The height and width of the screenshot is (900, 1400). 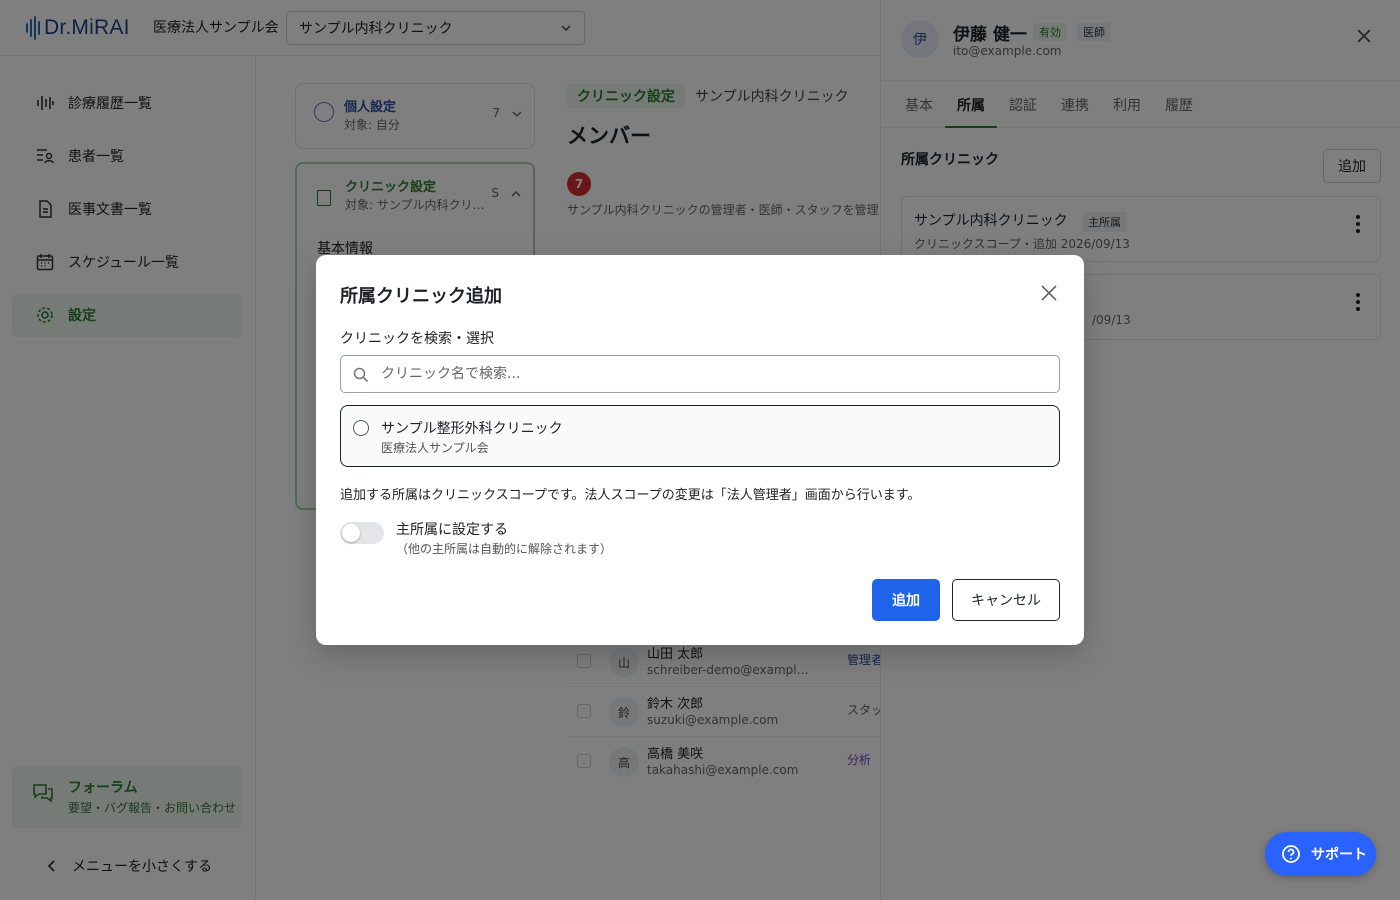 What do you see at coordinates (417, 339) in the screenshot?
I see `search-label: クリニックを検索・選択` at bounding box center [417, 339].